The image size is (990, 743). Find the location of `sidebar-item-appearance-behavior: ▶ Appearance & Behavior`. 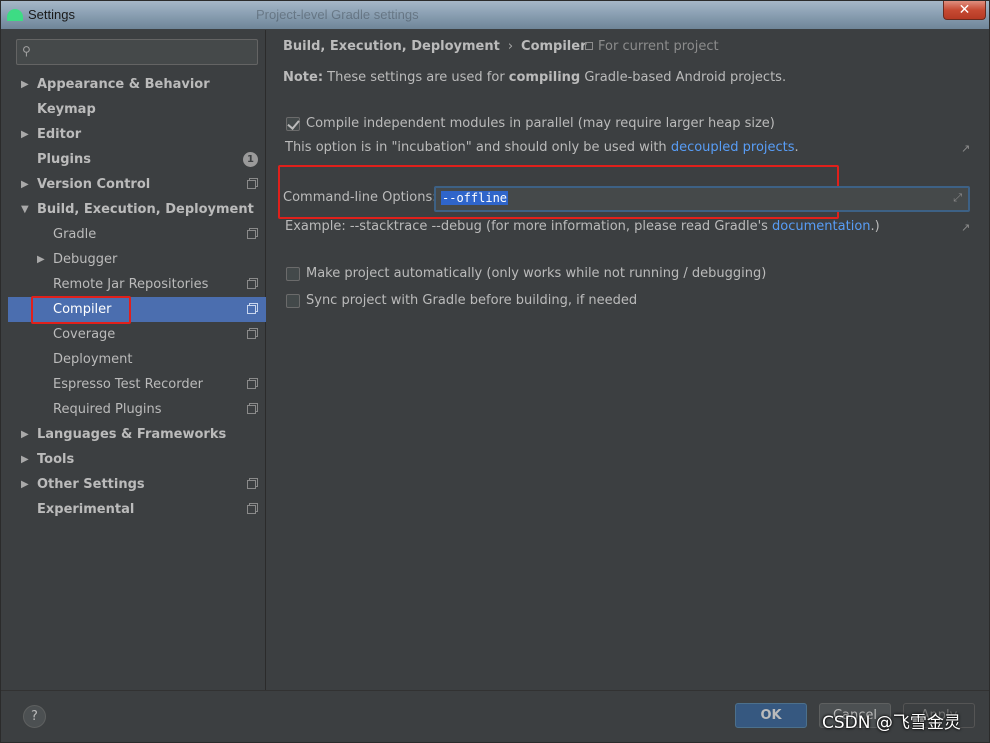

sidebar-item-appearance-behavior: ▶ Appearance & Behavior is located at coordinates (137, 84).